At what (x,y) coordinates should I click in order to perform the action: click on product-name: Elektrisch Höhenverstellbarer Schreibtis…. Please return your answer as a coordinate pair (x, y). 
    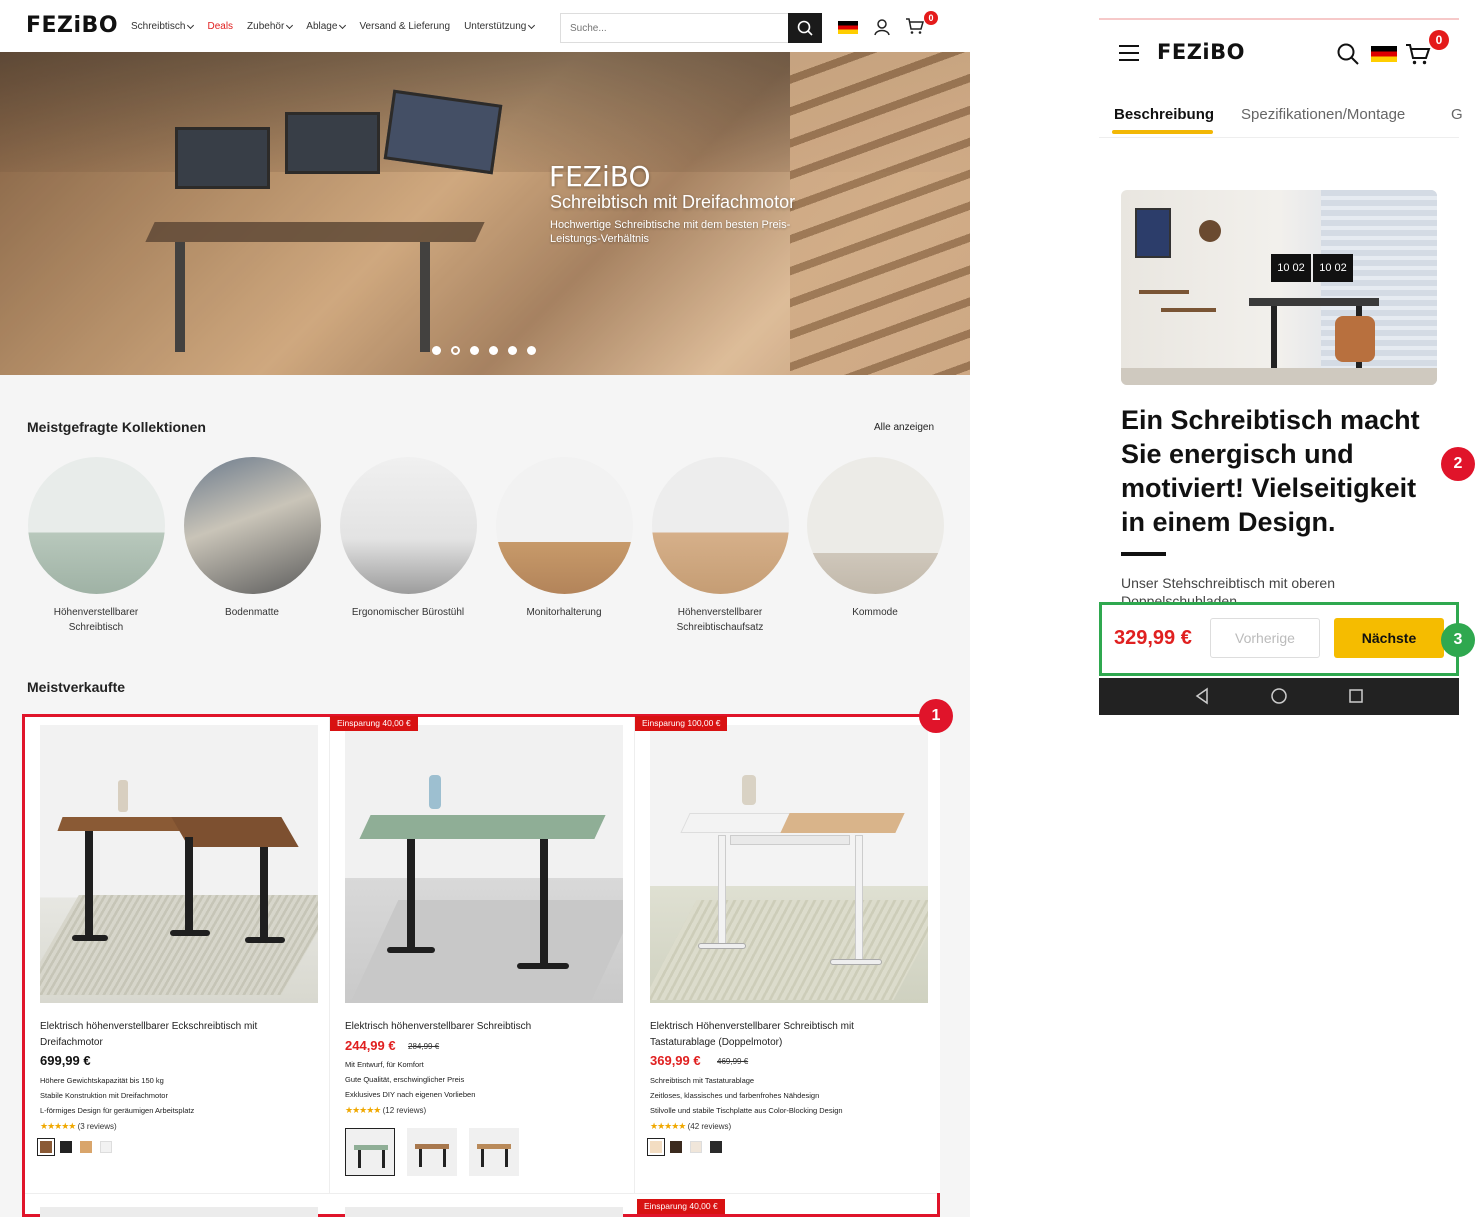
    Looking at the image, I should click on (785, 1035).